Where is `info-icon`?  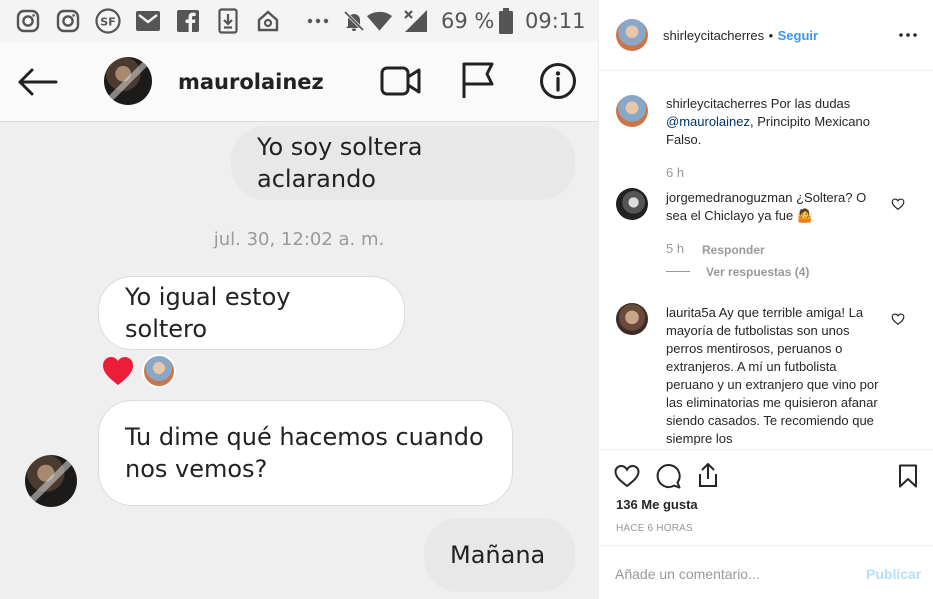 info-icon is located at coordinates (558, 81).